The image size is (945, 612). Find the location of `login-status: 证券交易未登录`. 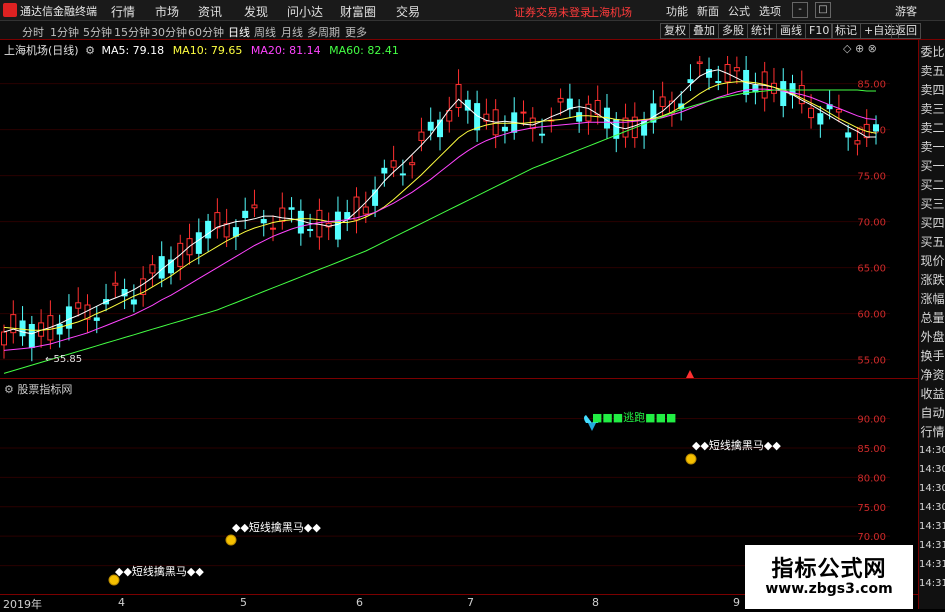

login-status: 证券交易未登录 is located at coordinates (552, 12).